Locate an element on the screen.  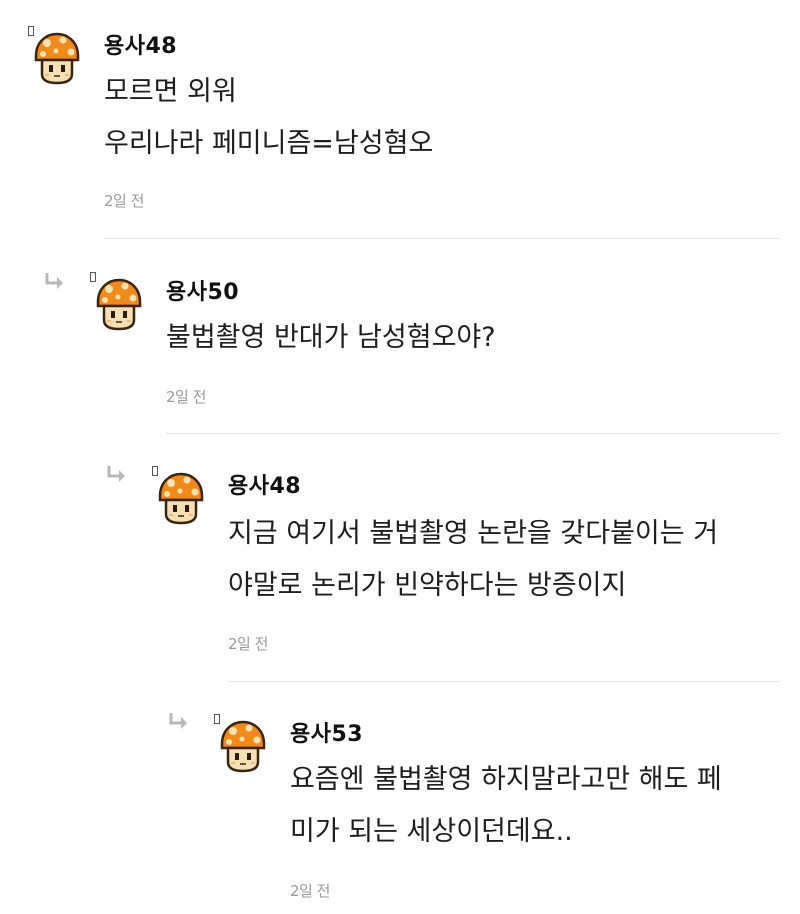
comment-text-line: 불법촬영 반대가 남성혐오야? is located at coordinates (331, 337).